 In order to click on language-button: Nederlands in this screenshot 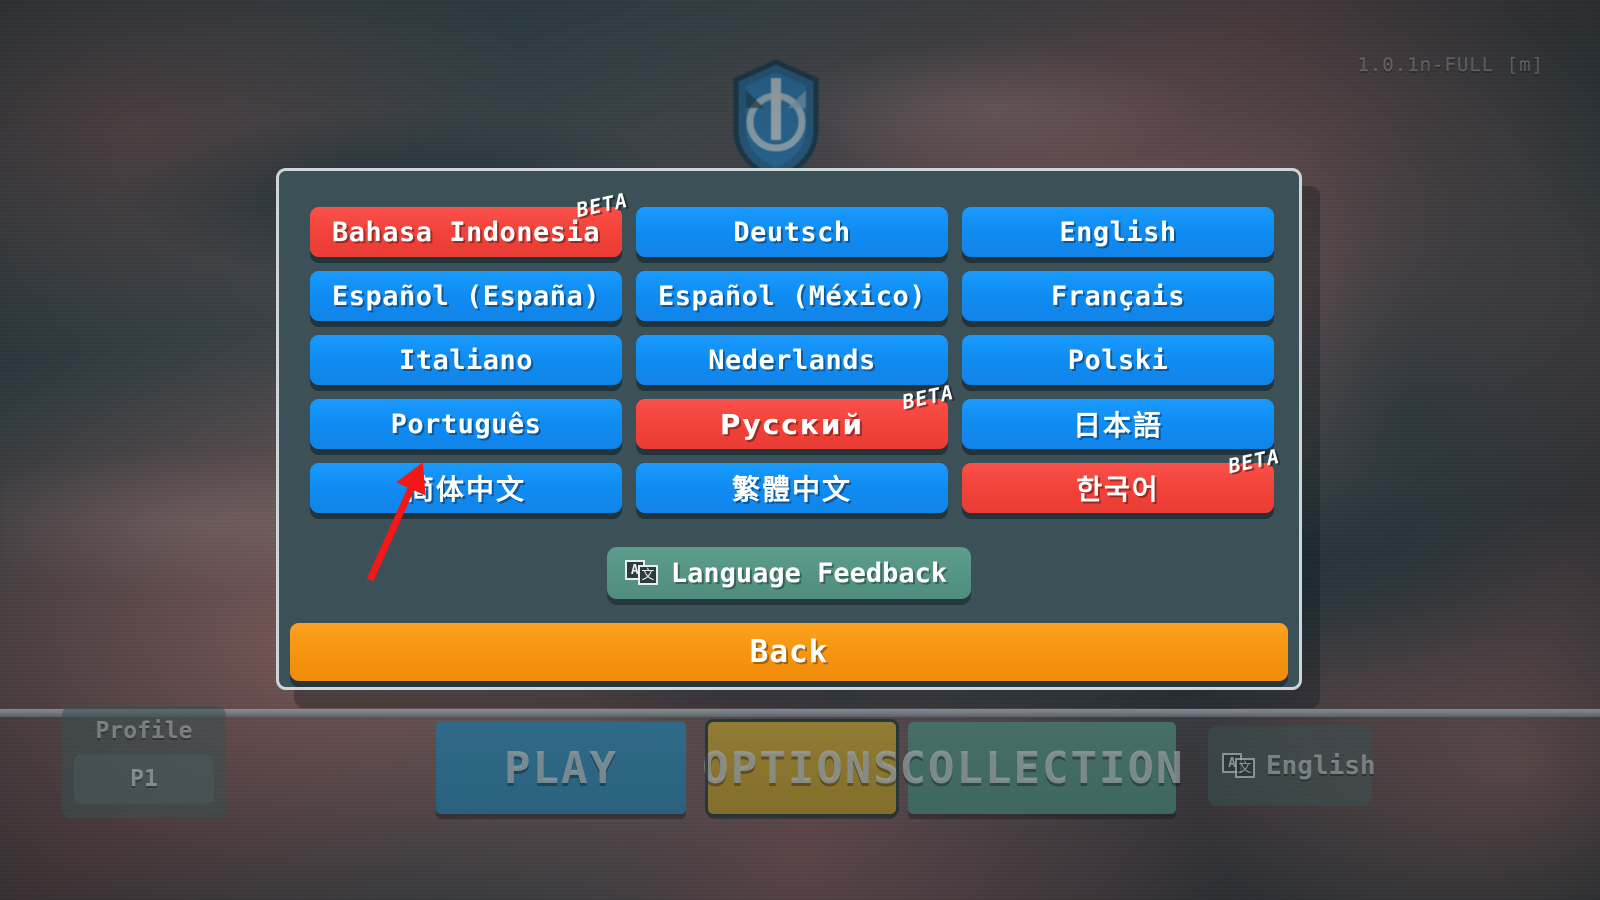, I will do `click(792, 360)`.